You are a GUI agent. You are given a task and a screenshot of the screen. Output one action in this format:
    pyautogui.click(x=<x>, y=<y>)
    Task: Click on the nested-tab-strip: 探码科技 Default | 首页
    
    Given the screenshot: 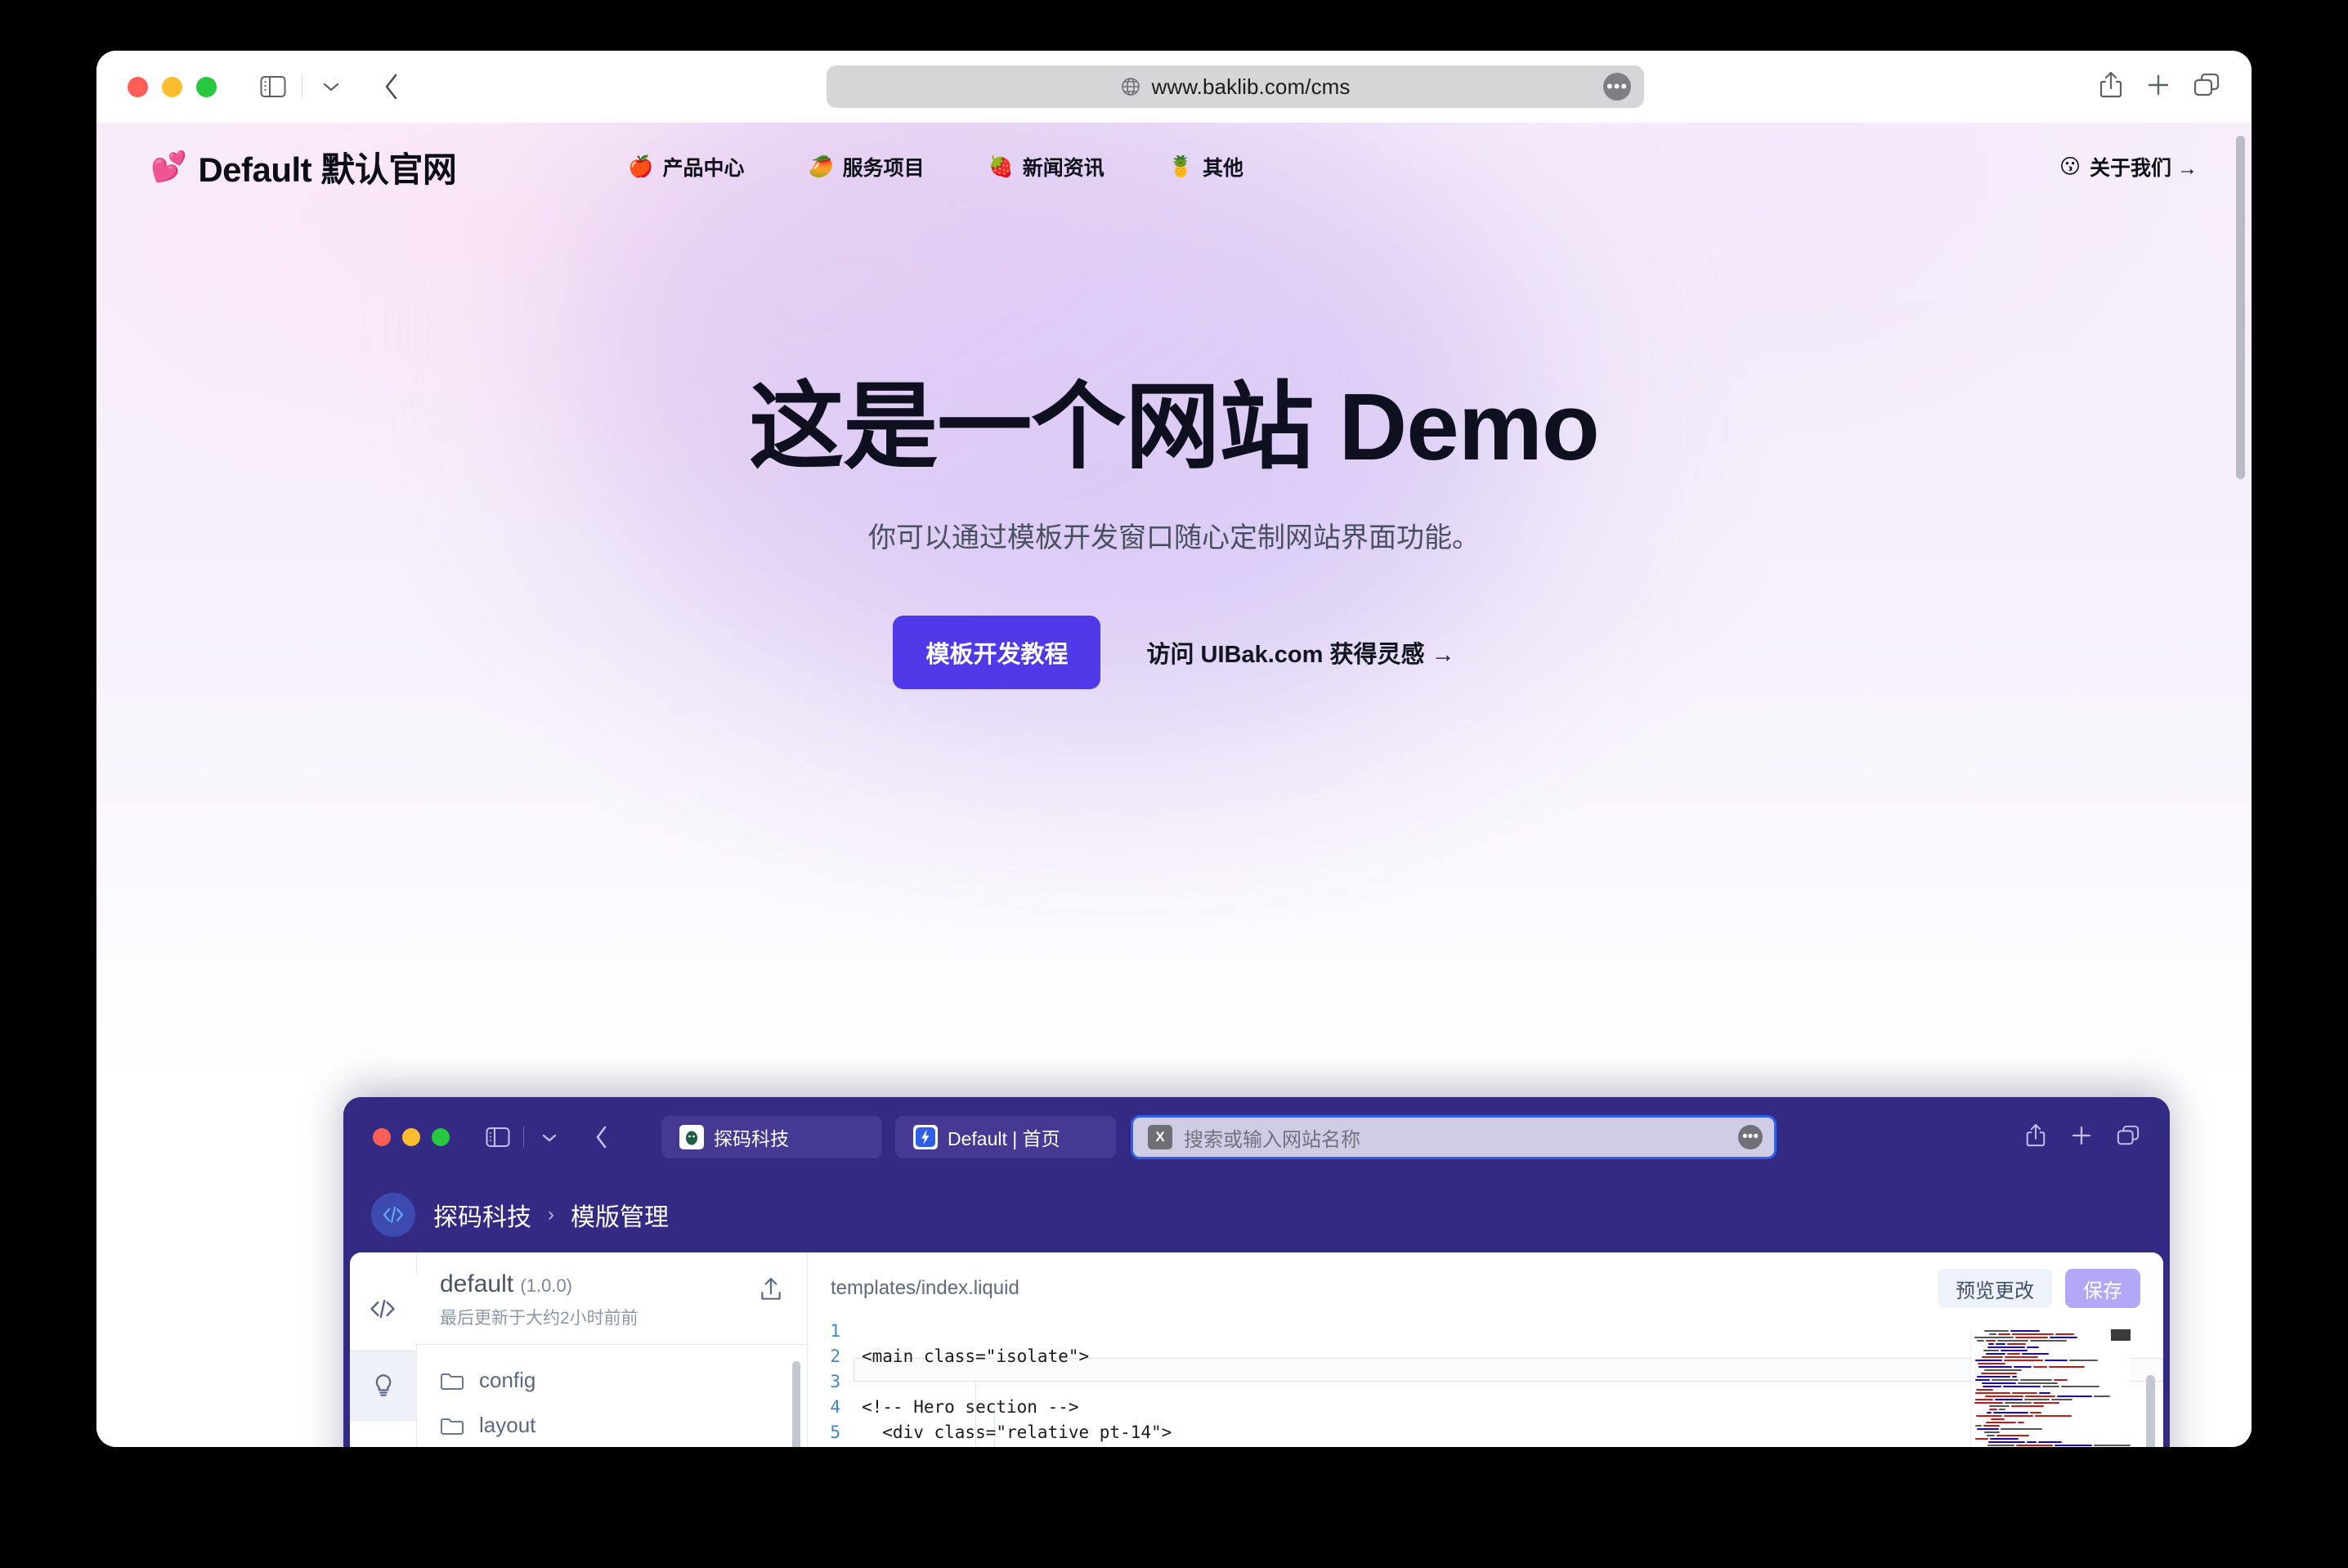 What is the action you would take?
    pyautogui.click(x=888, y=1137)
    